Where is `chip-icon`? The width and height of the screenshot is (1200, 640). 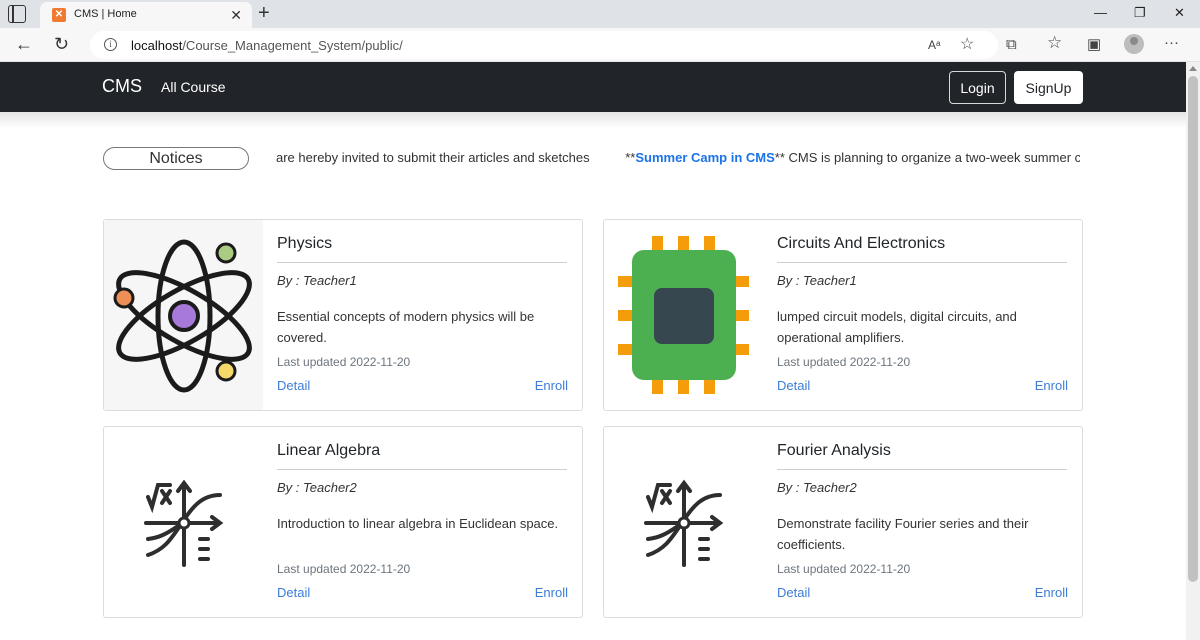
chip-icon is located at coordinates (683, 315).